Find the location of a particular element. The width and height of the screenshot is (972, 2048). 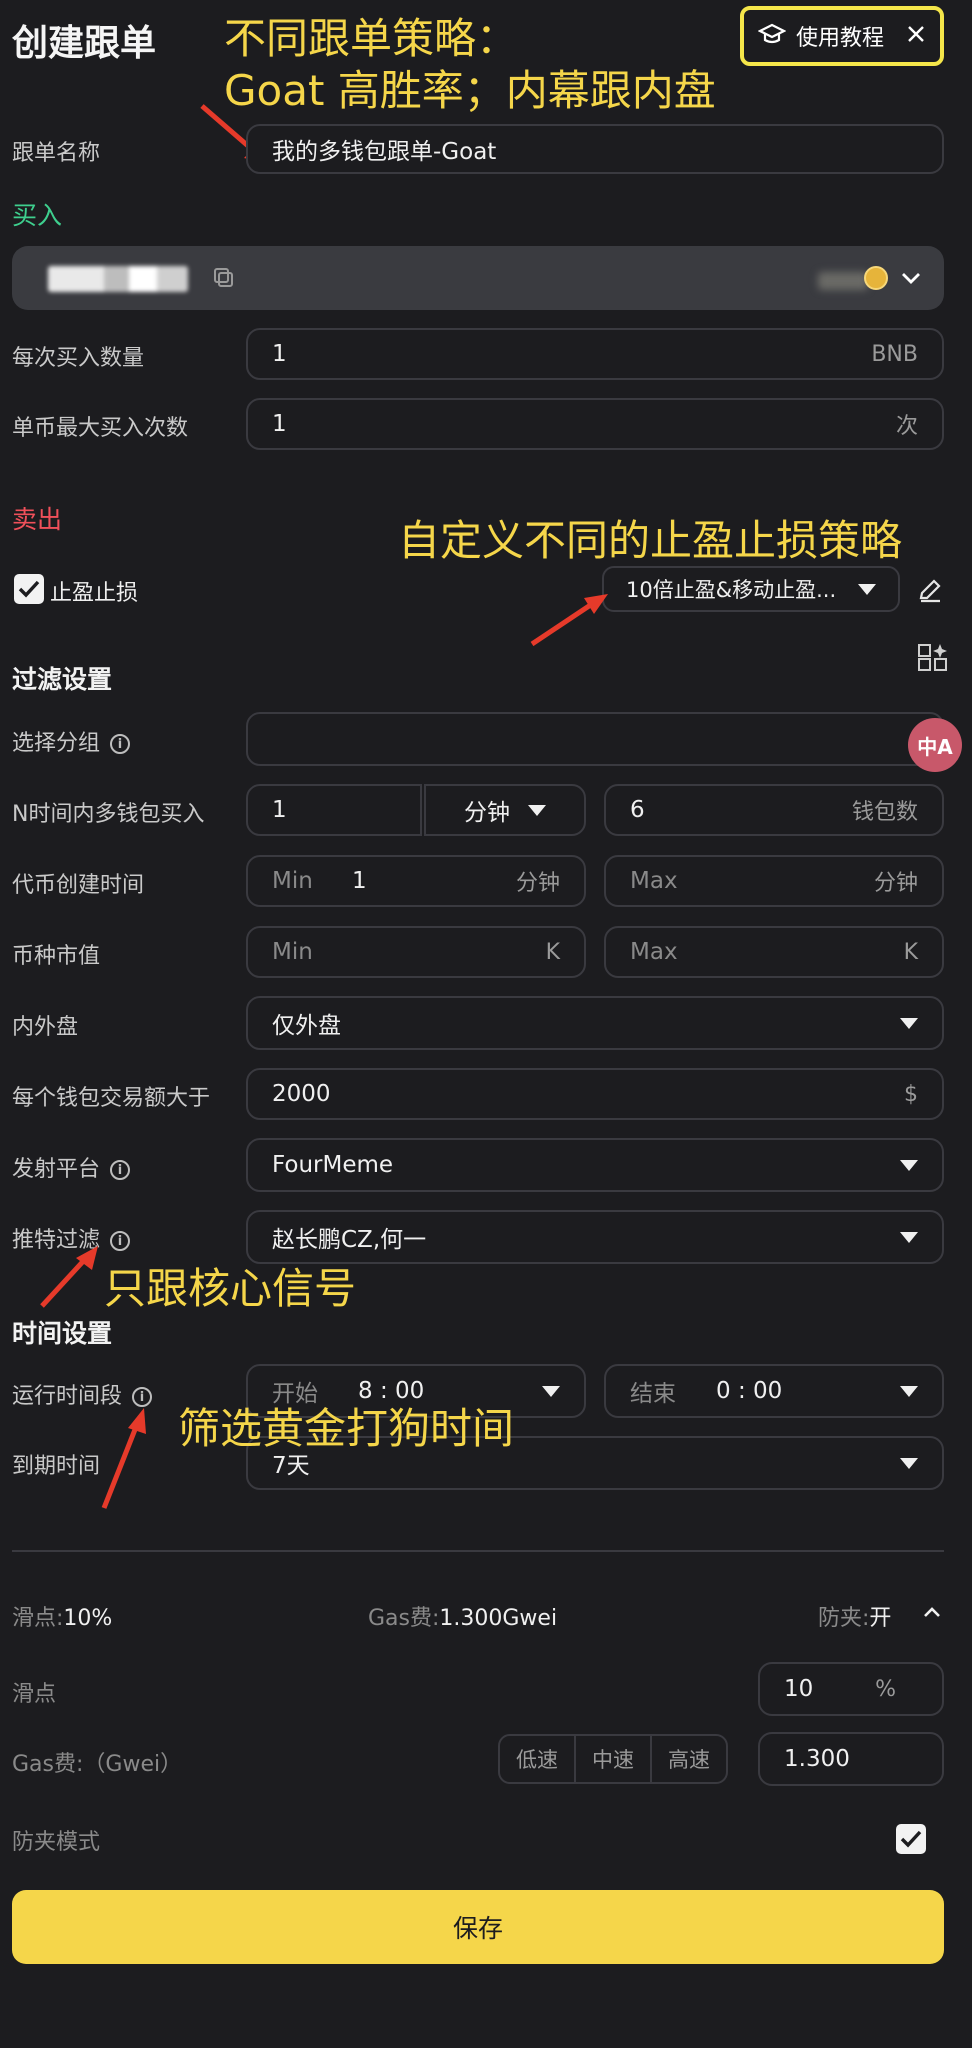

buy-amount-label: 每次买入数量 is located at coordinates (78, 358).